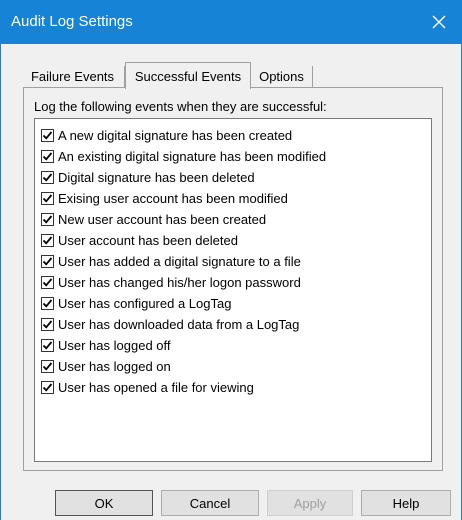 Image resolution: width=462 pixels, height=520 pixels. I want to click on help-button: Help, so click(406, 503).